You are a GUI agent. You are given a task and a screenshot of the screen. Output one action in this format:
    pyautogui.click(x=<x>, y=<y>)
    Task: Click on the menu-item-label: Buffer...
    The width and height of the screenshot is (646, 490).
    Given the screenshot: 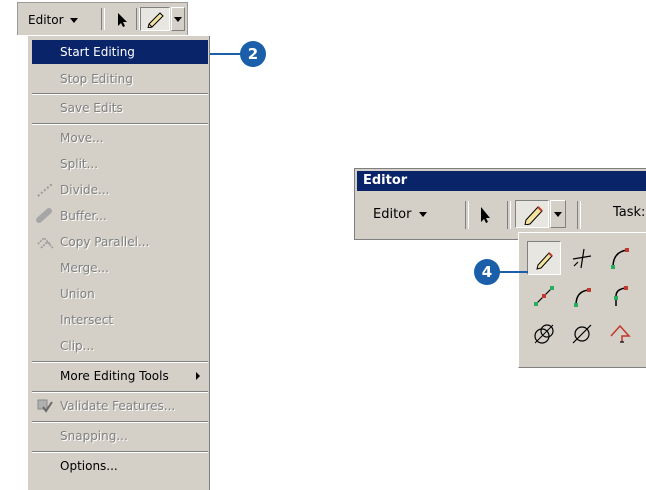 What is the action you would take?
    pyautogui.click(x=83, y=216)
    